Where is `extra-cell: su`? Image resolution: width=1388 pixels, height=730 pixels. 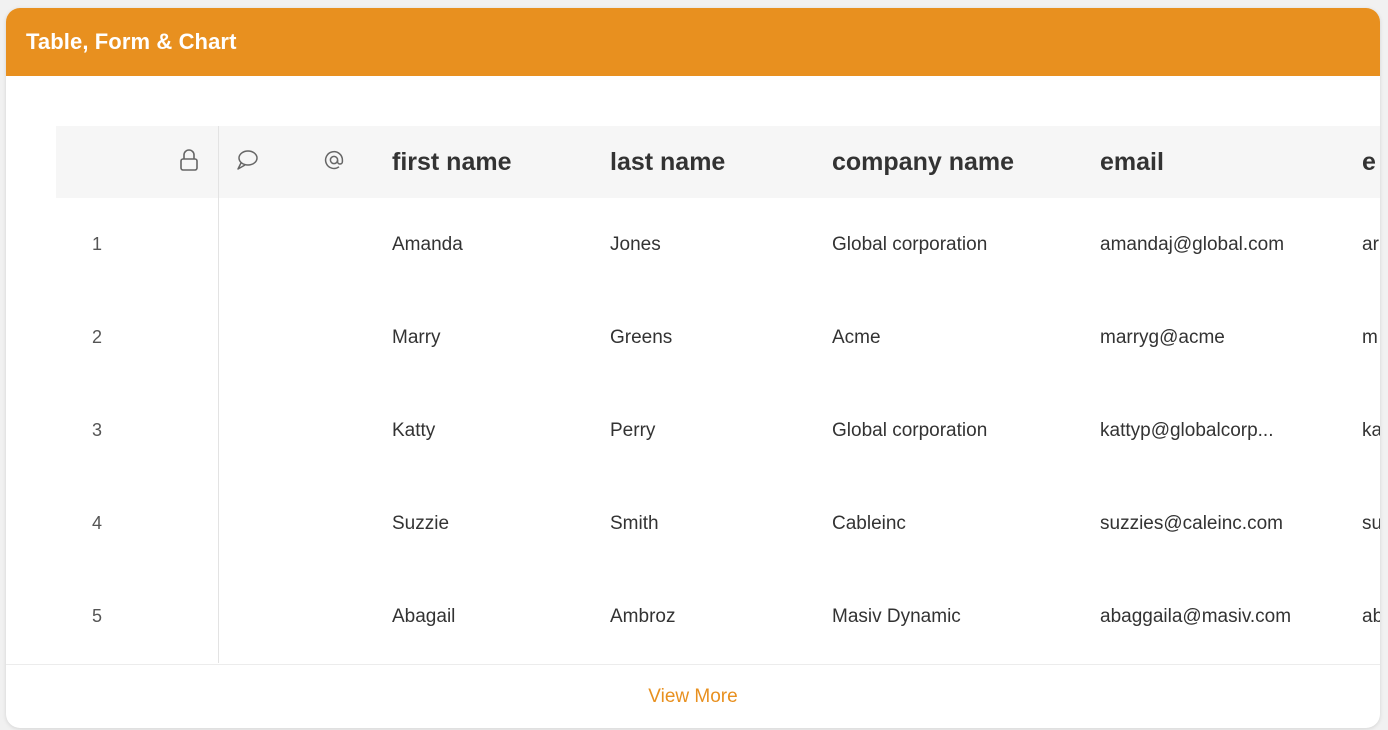
extra-cell: su is located at coordinates (1371, 523).